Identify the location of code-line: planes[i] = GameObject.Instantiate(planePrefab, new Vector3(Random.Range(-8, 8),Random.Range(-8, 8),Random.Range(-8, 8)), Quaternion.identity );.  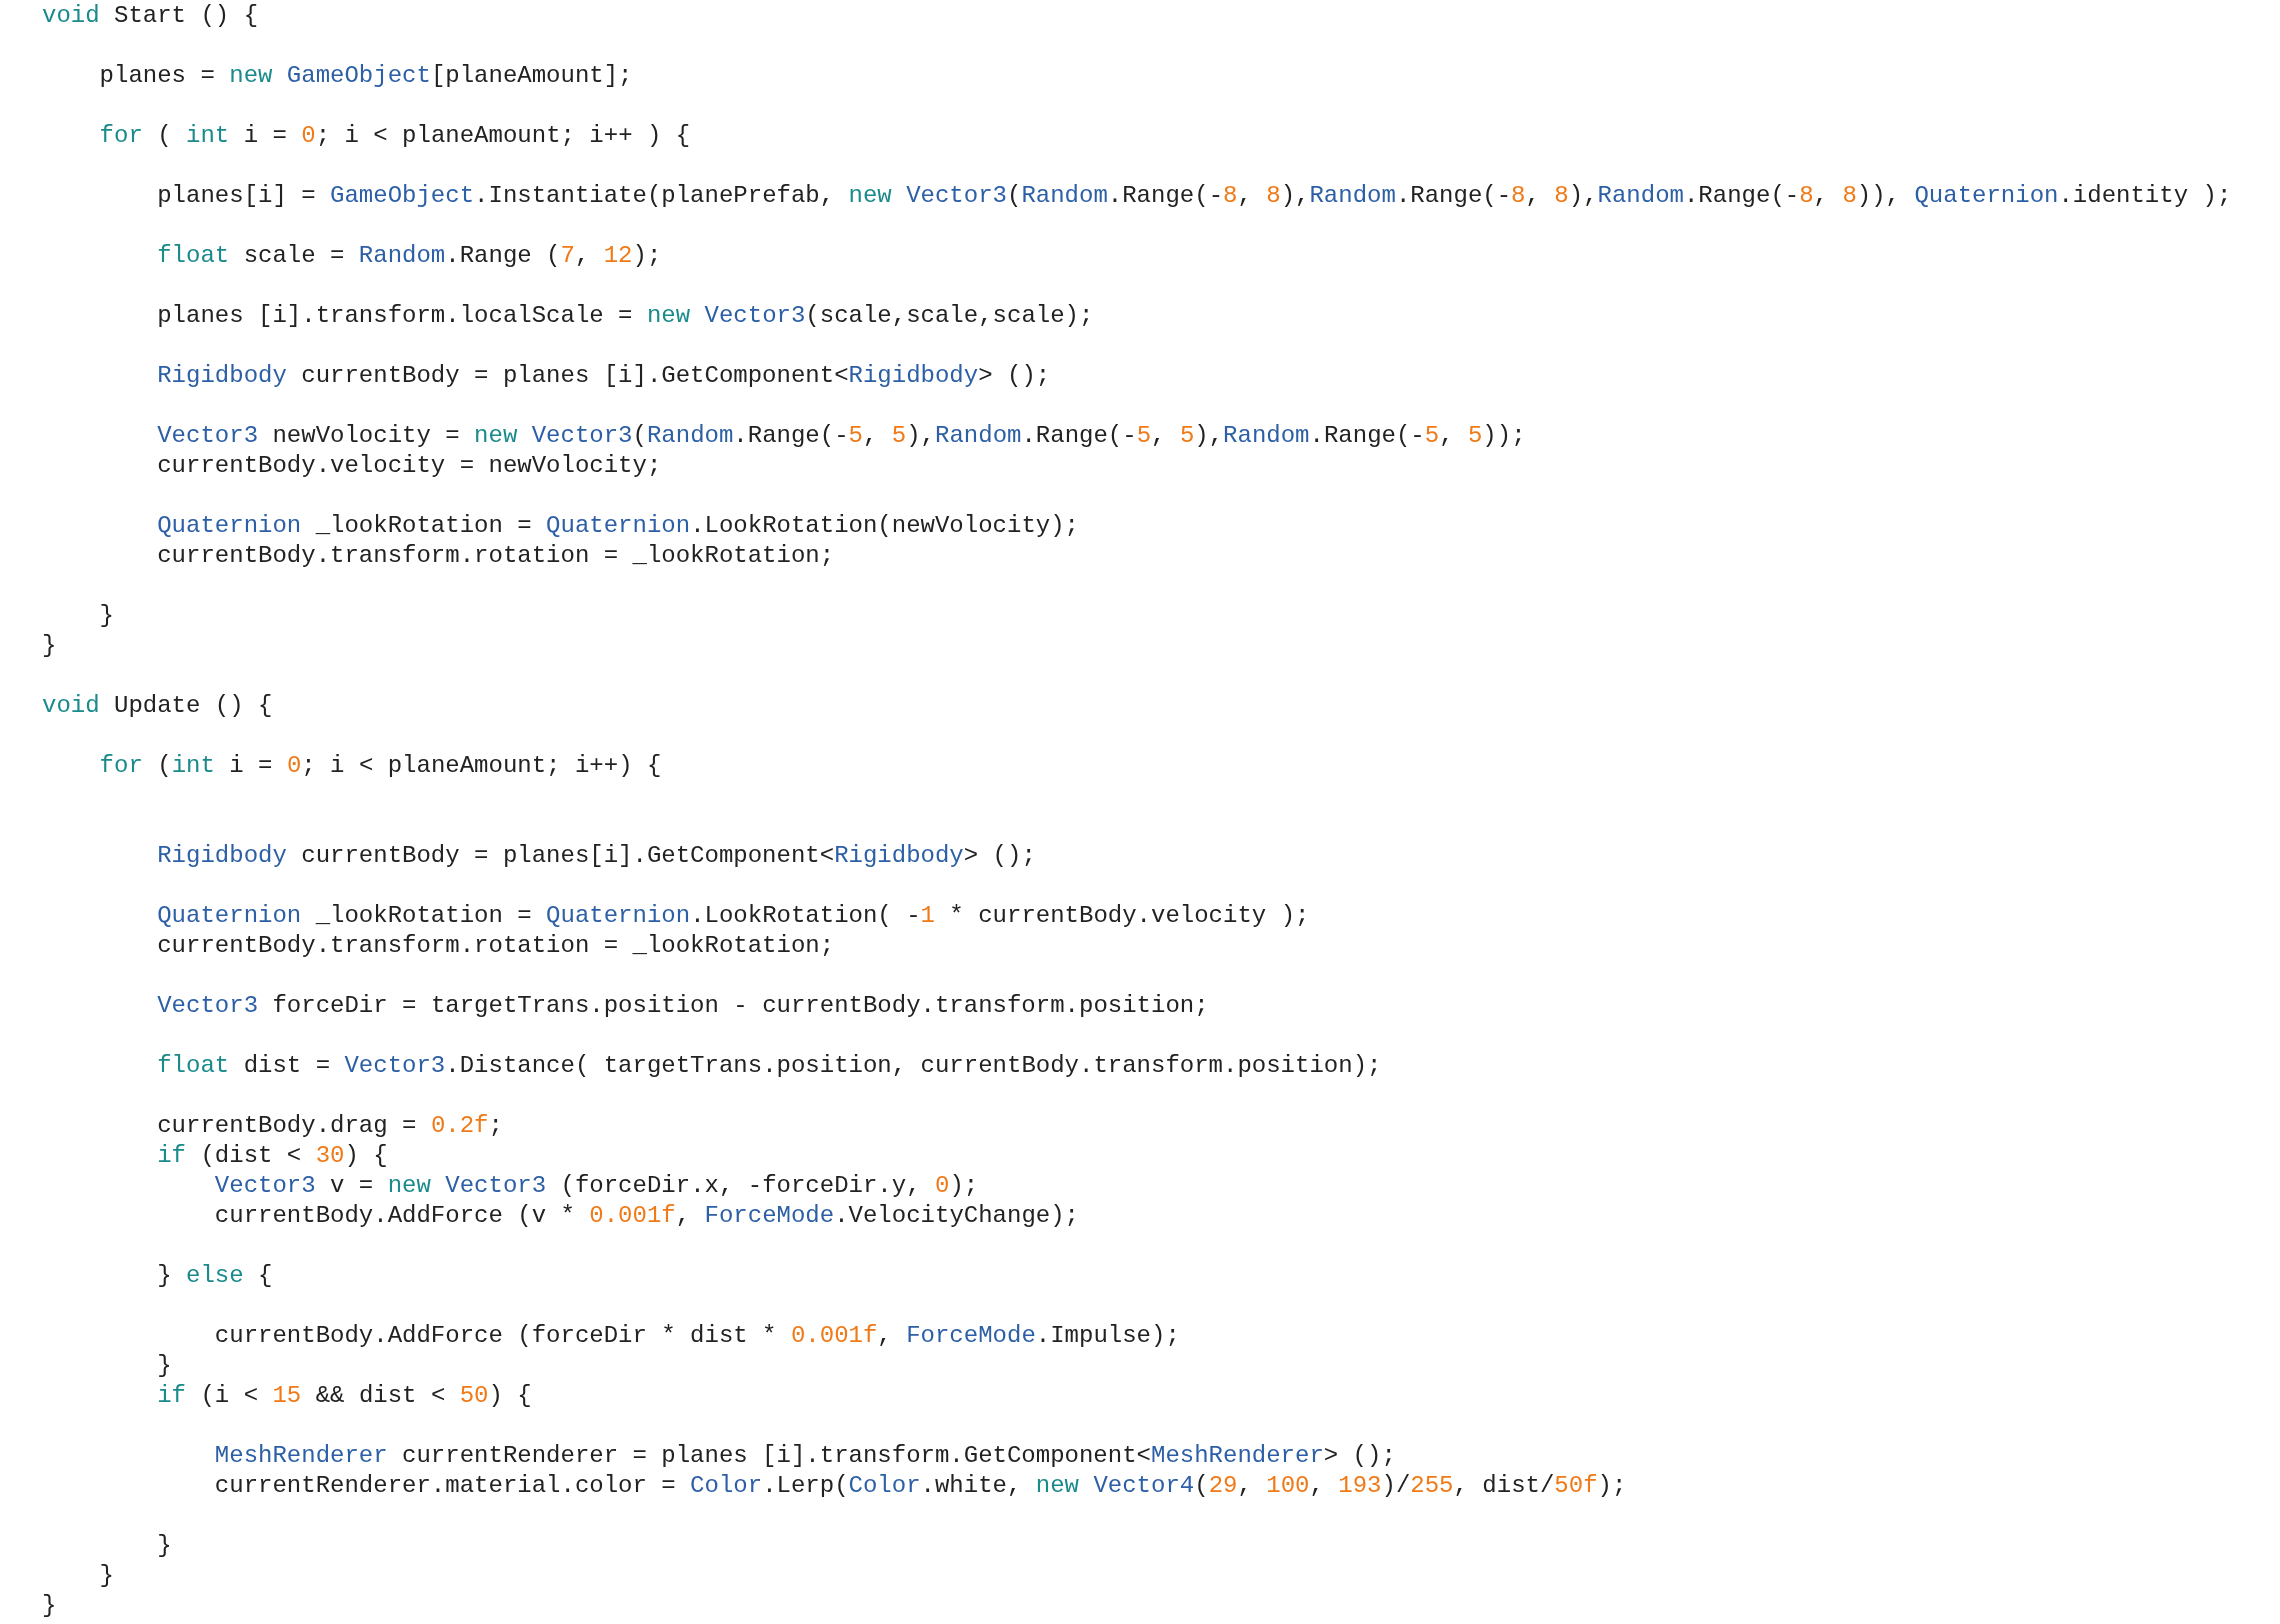
(1194, 195).